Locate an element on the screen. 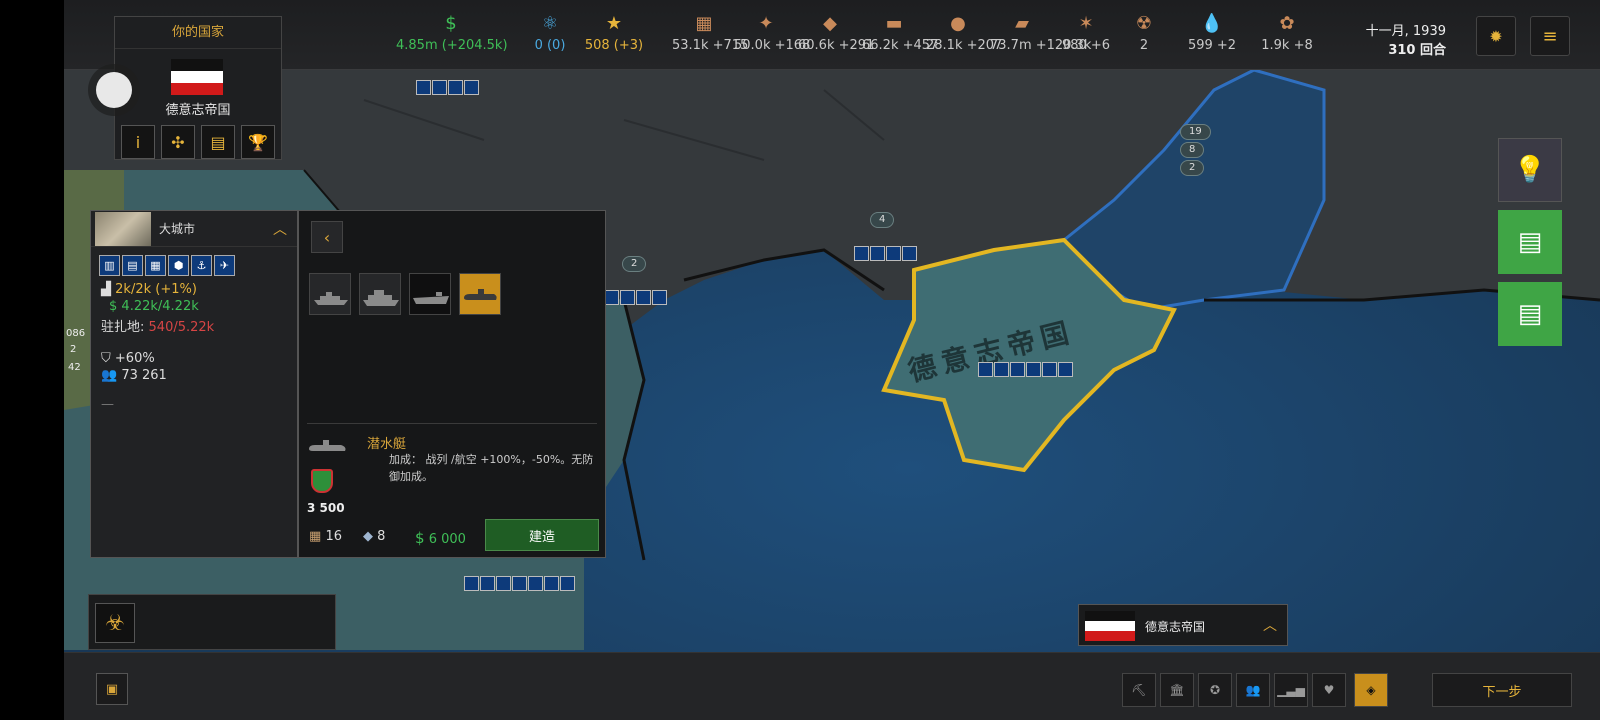 This screenshot has width=1600, height=720. tab-pickaxe: ⛏ is located at coordinates (1139, 690).